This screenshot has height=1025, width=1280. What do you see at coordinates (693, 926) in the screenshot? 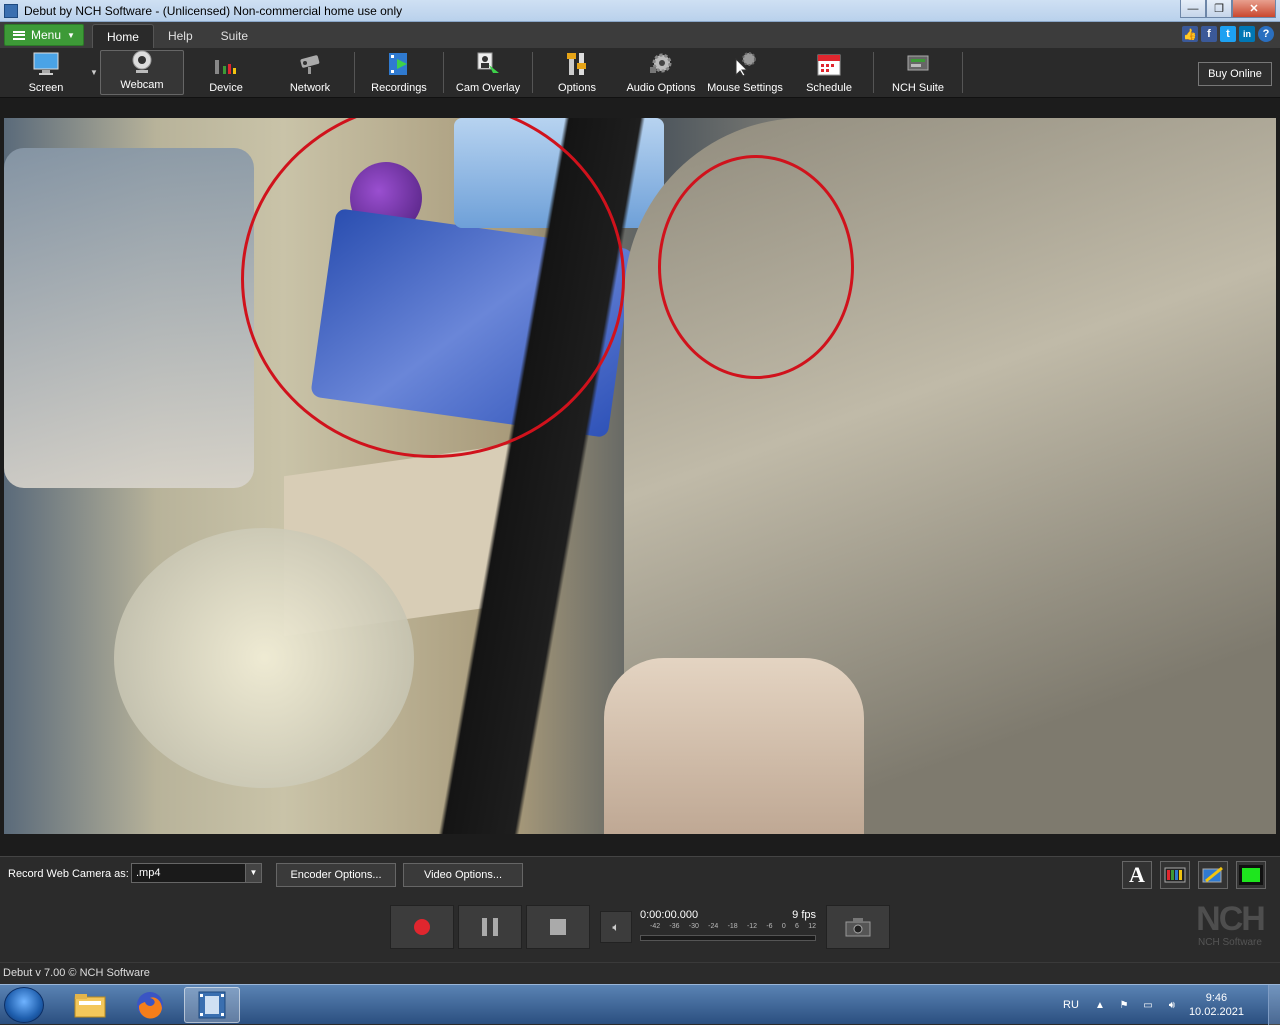
I see `scale-tick: -30` at bounding box center [693, 926].